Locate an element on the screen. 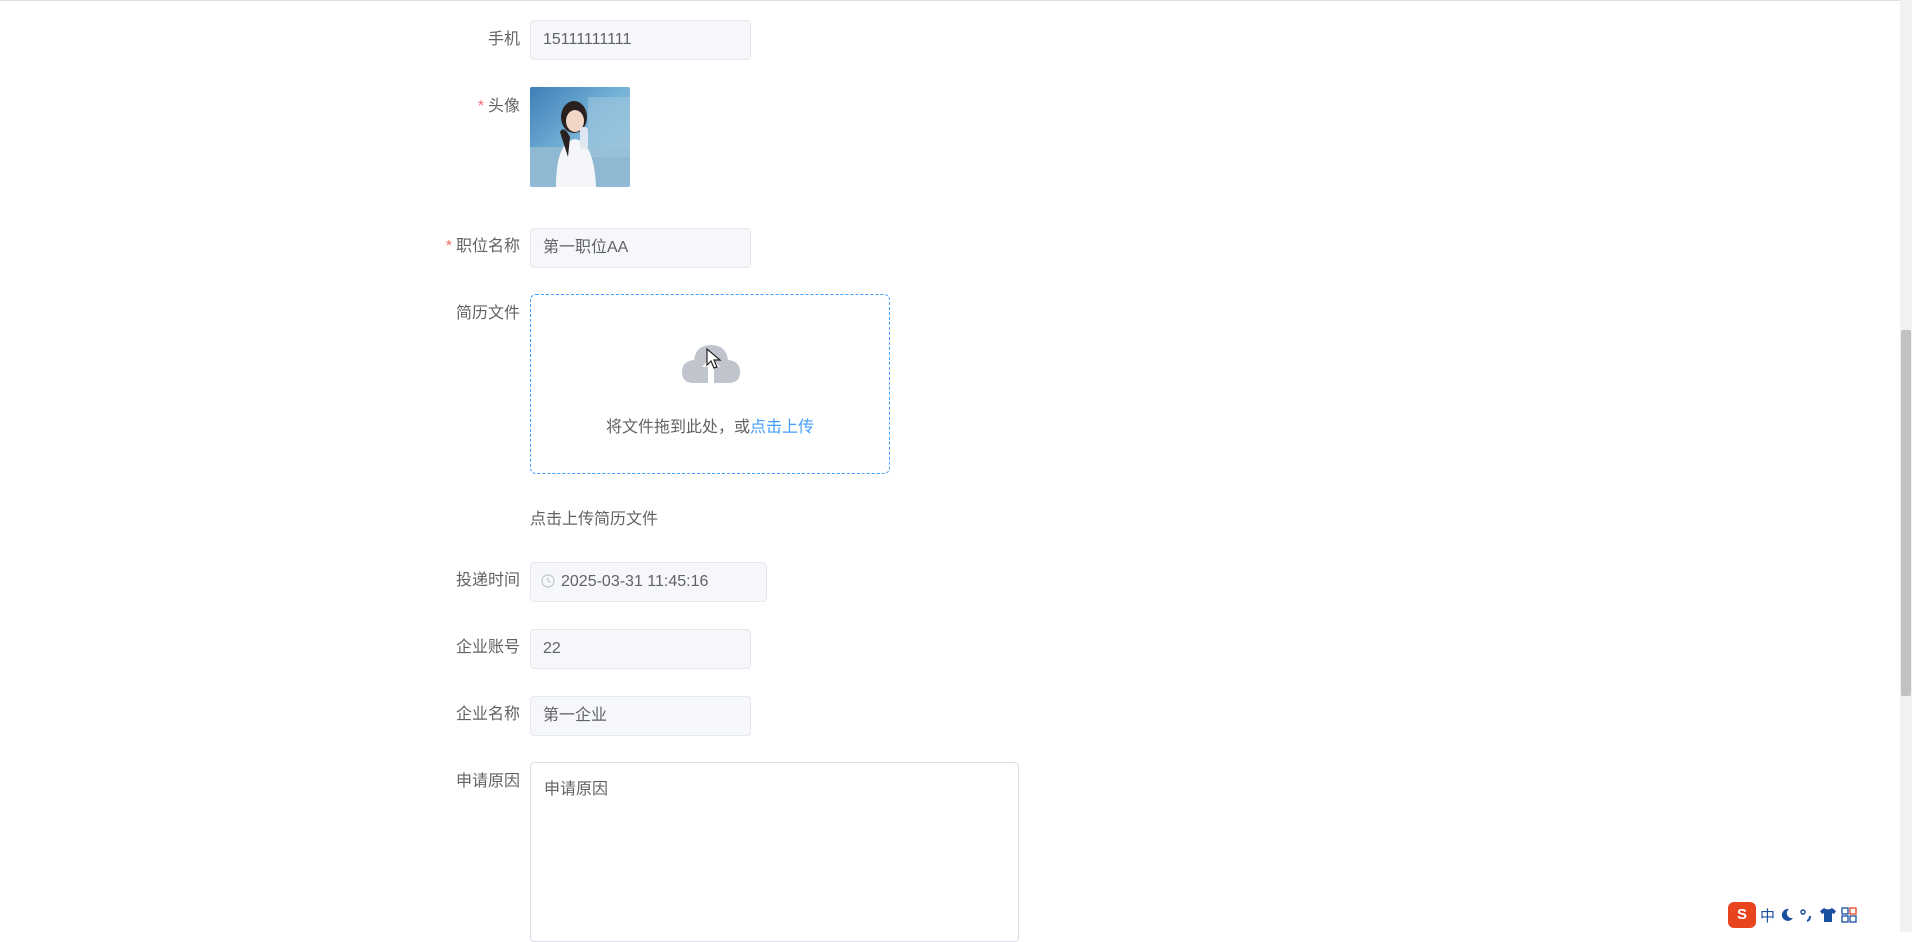 Image resolution: width=1912 pixels, height=942 pixels. resume-label: 简历文件 is located at coordinates (487, 313).